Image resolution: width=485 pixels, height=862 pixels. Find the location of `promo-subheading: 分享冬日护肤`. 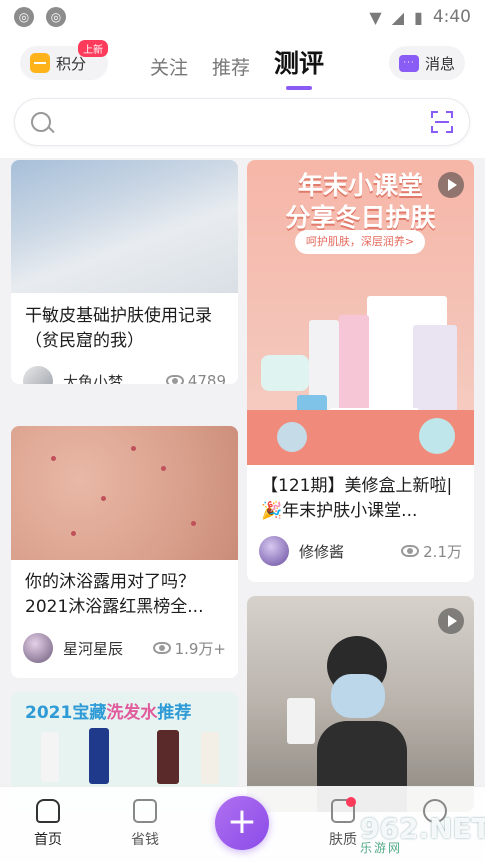

promo-subheading: 分享冬日护肤 is located at coordinates (360, 217).